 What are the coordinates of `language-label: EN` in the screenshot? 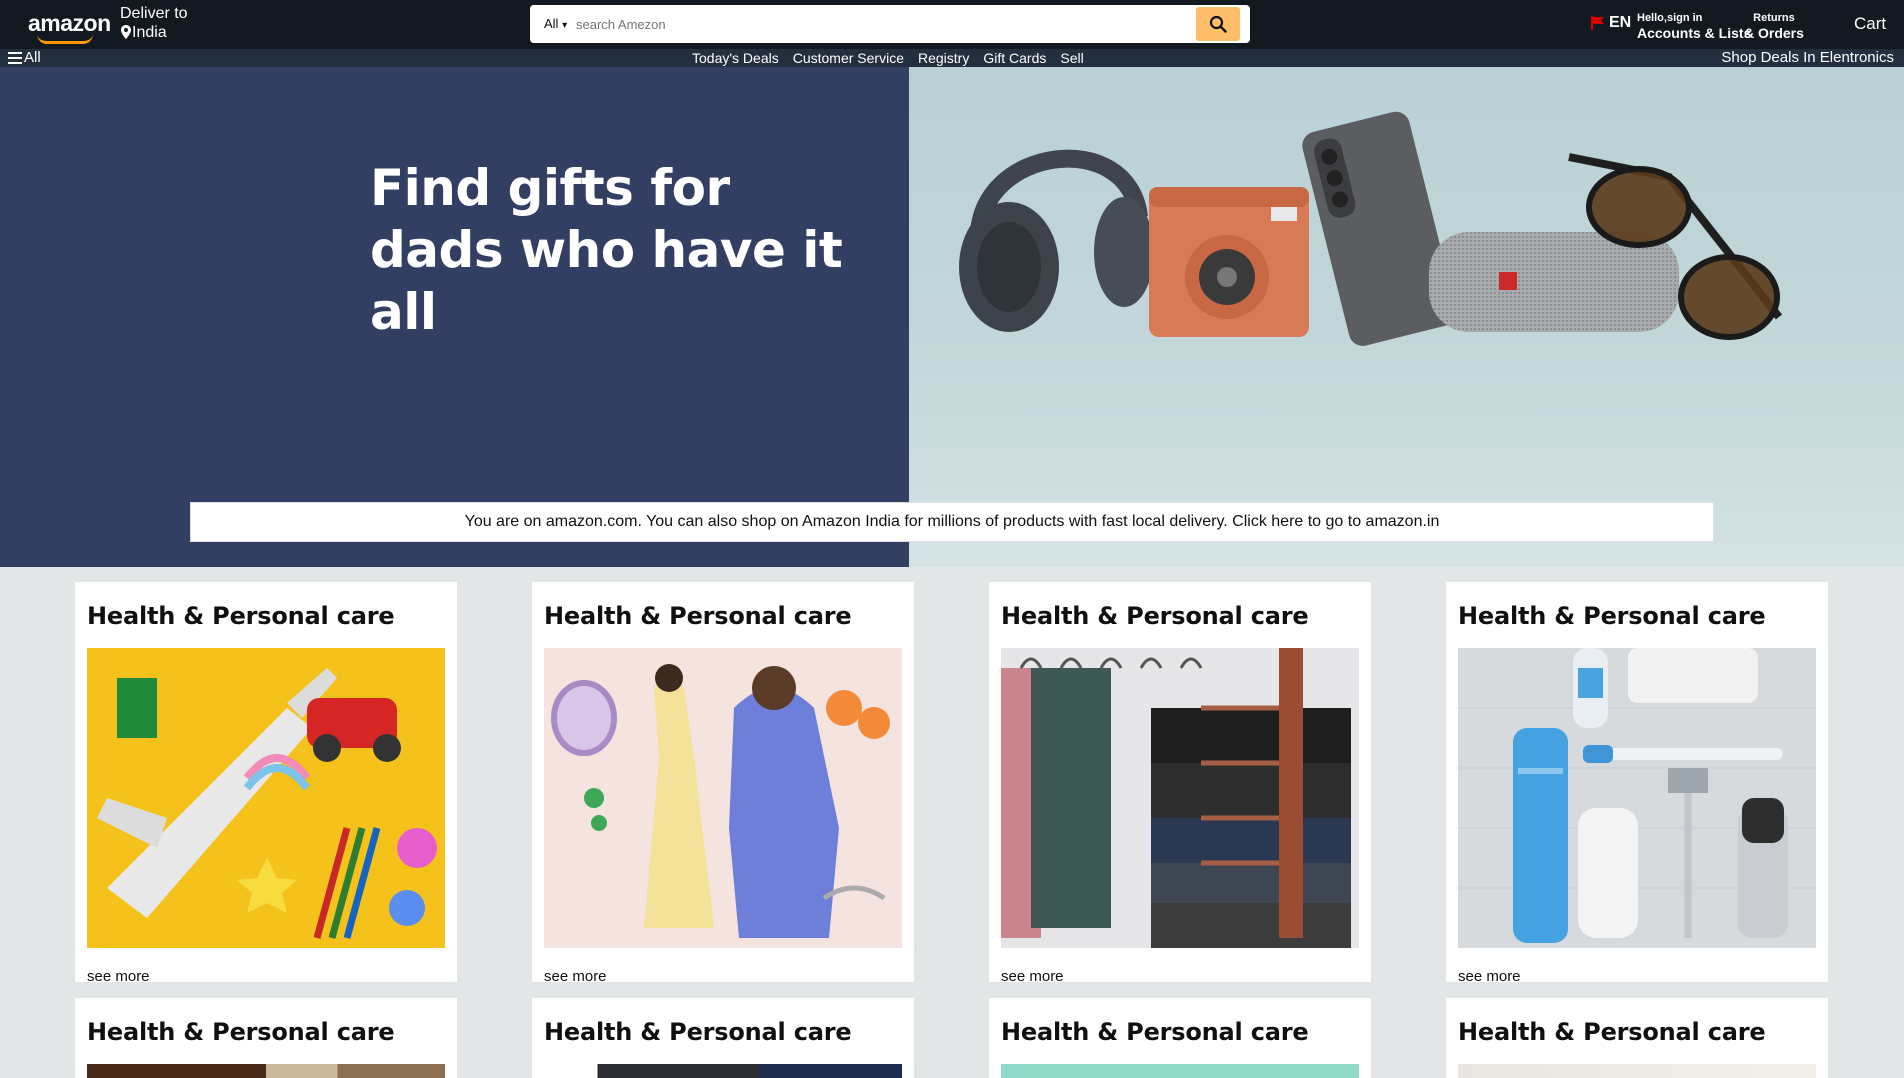 It's located at (1620, 22).